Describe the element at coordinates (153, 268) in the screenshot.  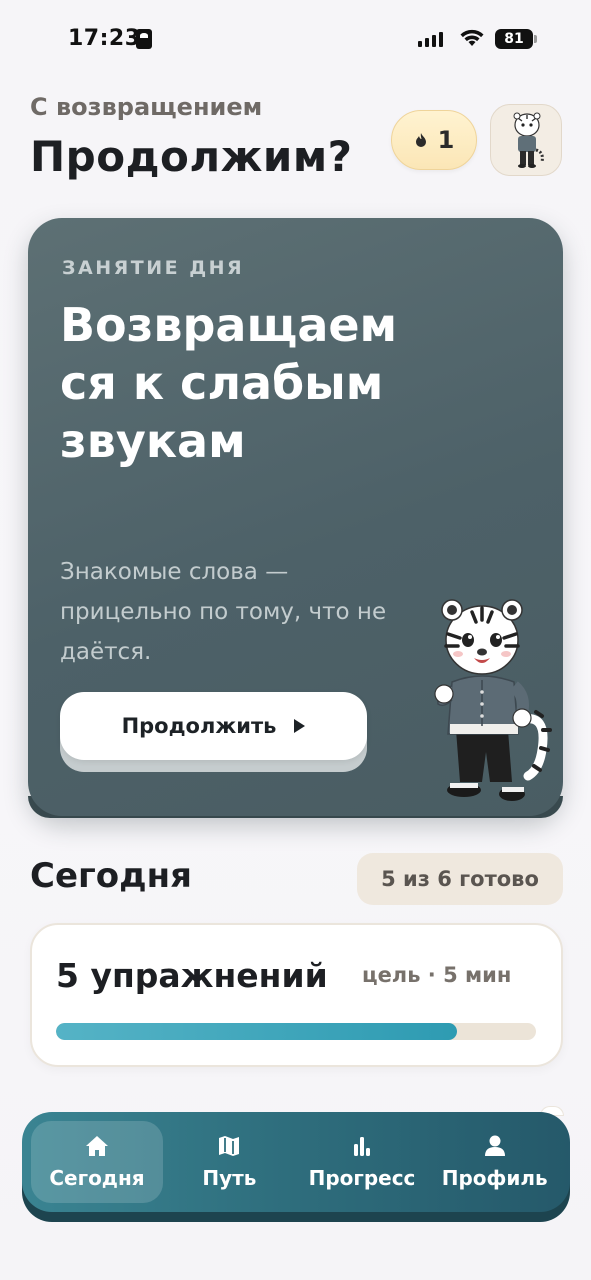
I see `hero-eyebrow: ЗАНЯТИЕ ДНЯ` at that location.